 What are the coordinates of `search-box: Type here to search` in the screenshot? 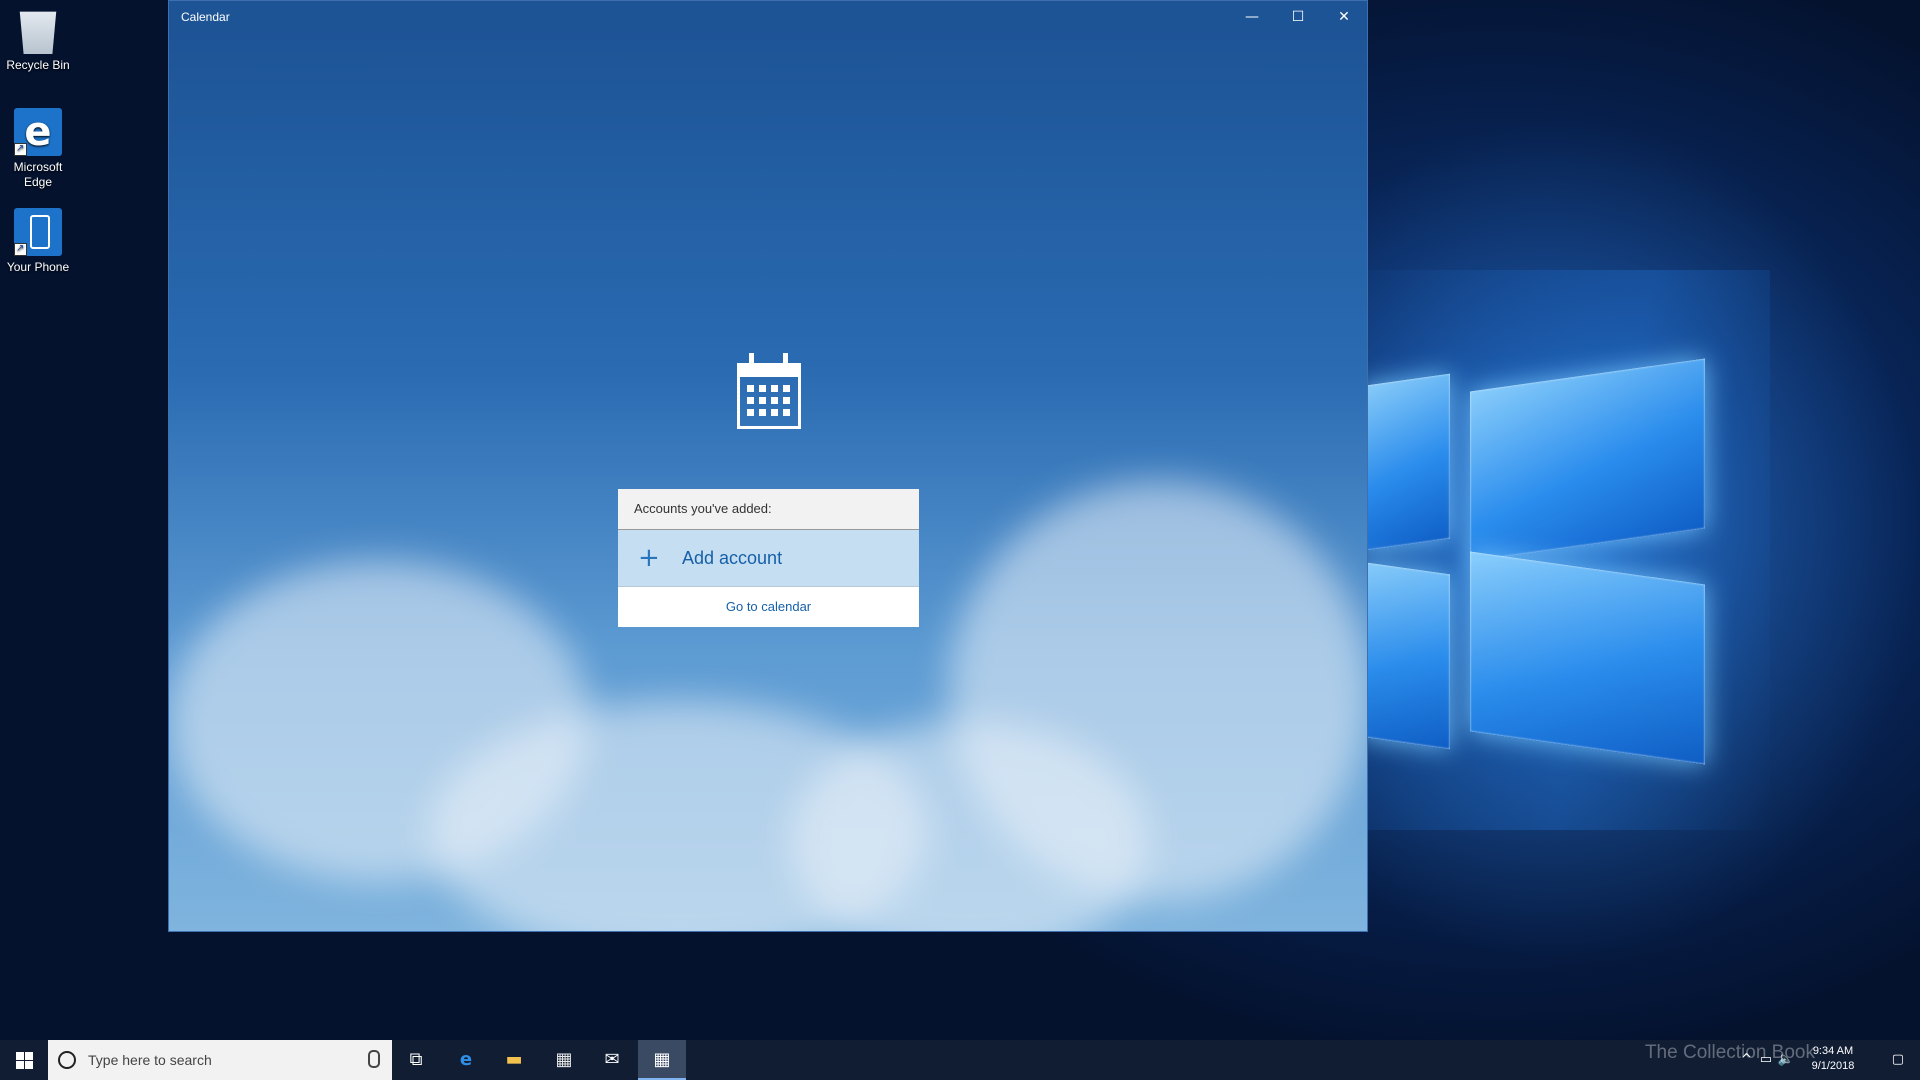 It's located at (220, 1060).